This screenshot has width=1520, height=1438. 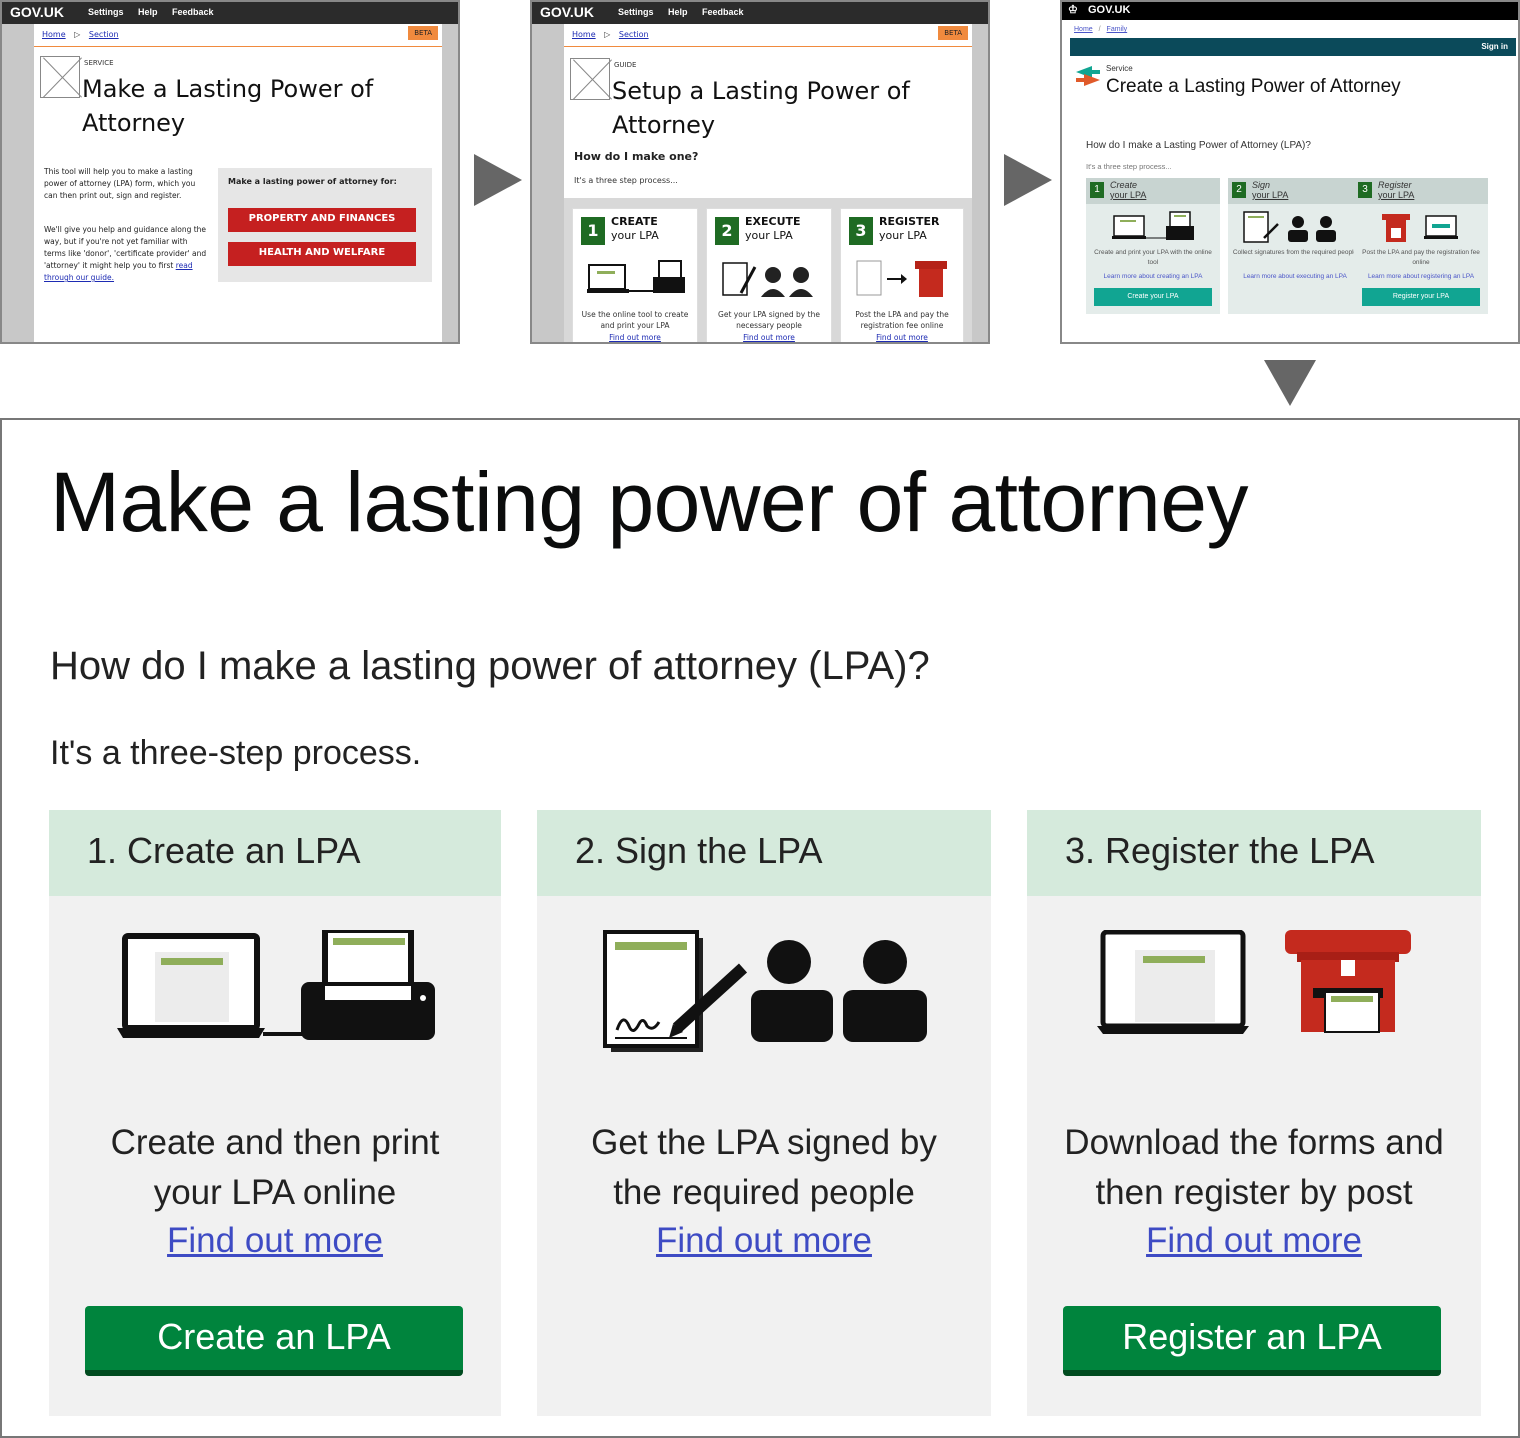 I want to click on step-heading: REGISTER your LPA, so click(x=909, y=229).